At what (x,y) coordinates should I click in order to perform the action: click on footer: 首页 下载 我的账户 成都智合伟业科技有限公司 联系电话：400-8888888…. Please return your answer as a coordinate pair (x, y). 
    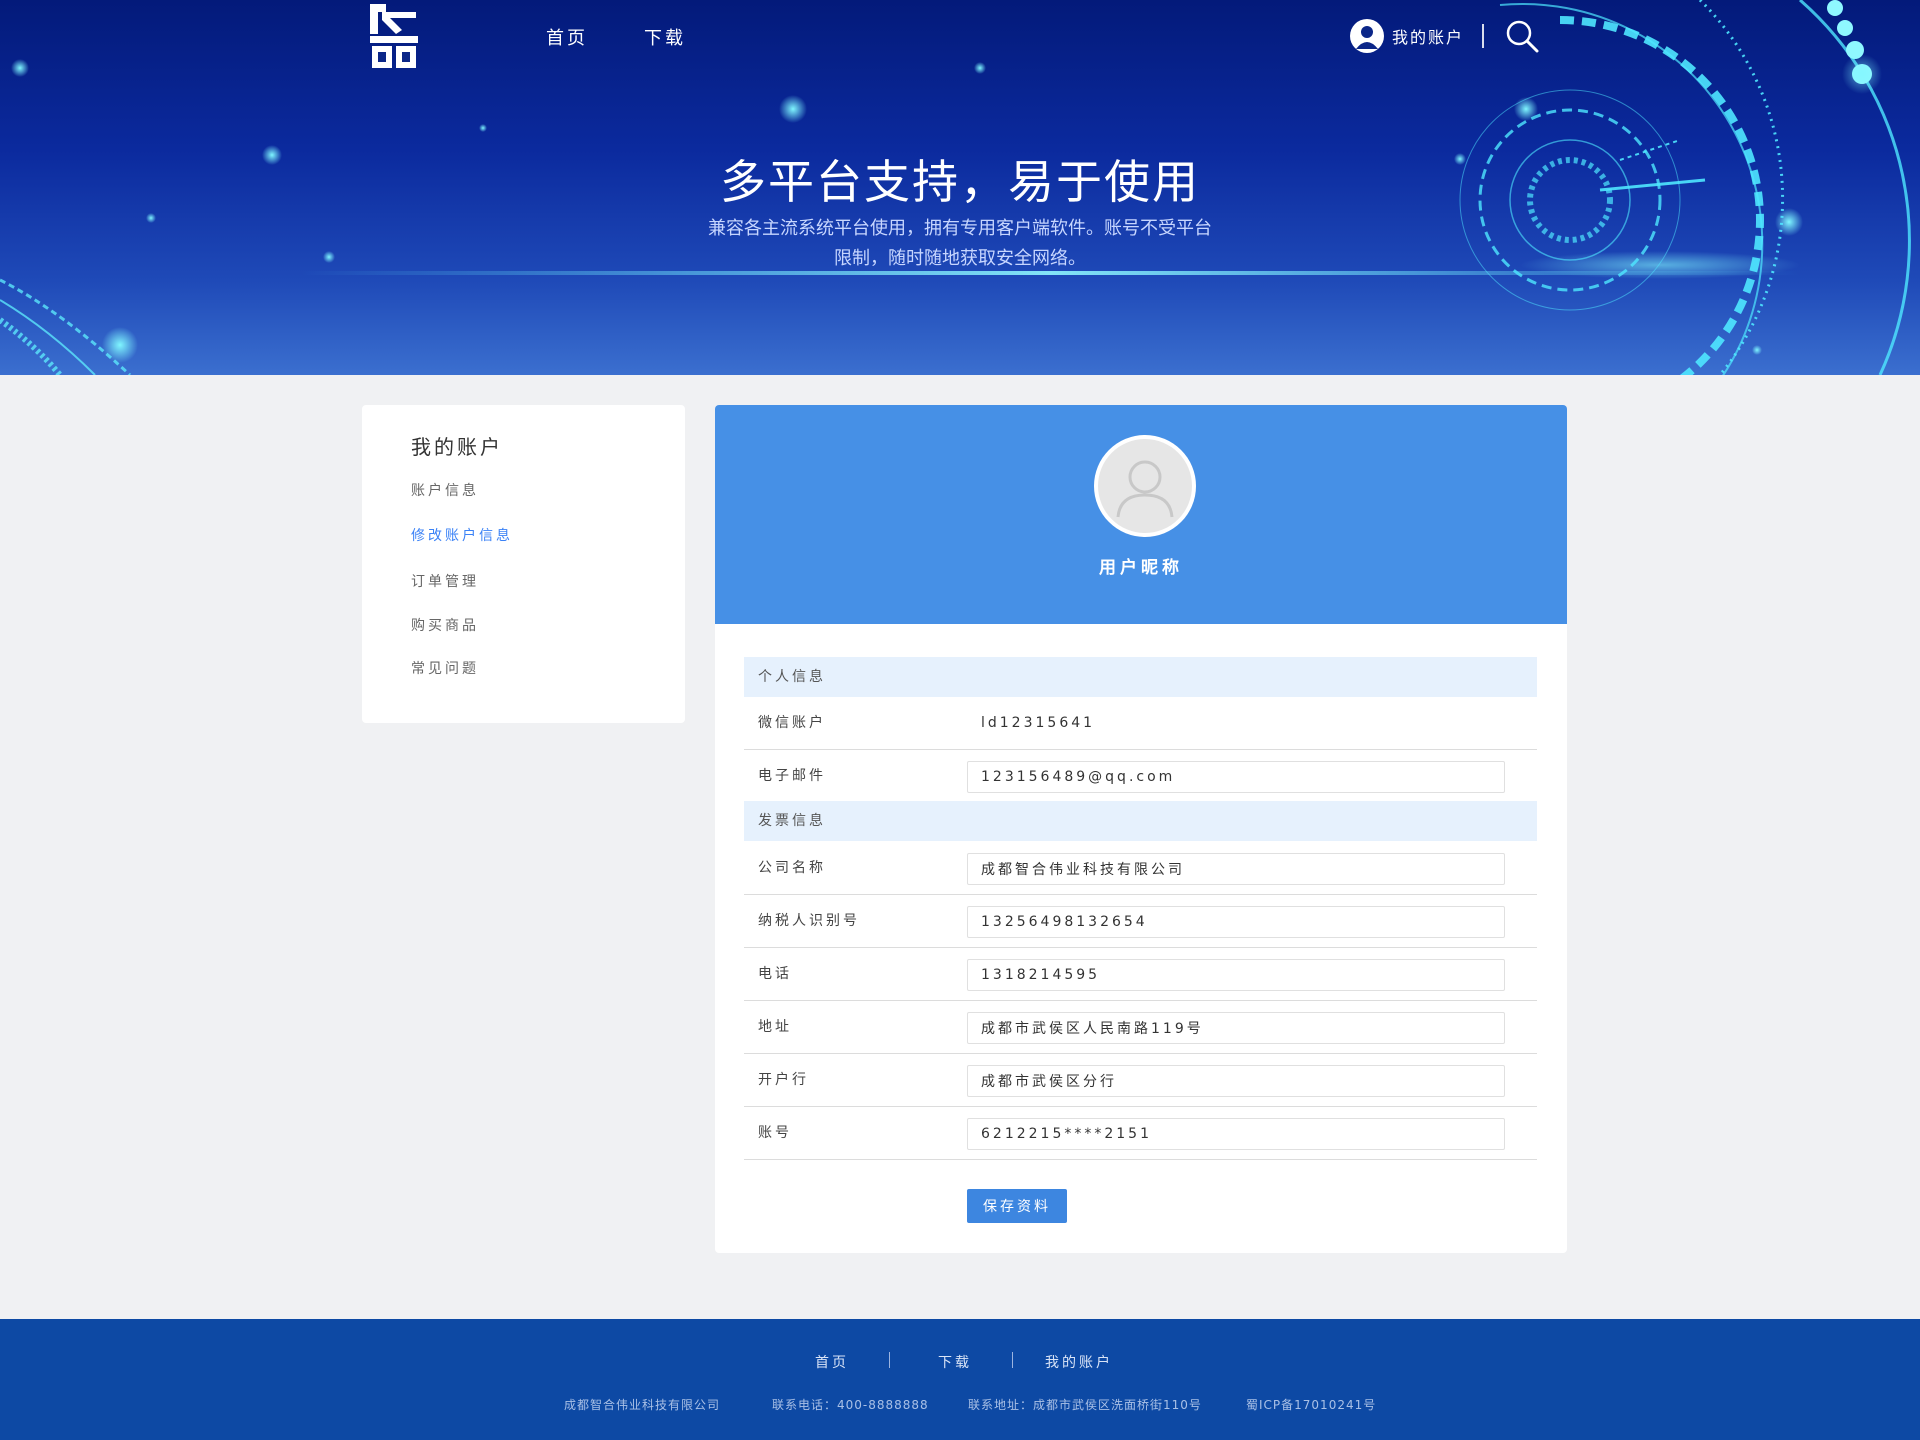
    Looking at the image, I should click on (960, 1379).